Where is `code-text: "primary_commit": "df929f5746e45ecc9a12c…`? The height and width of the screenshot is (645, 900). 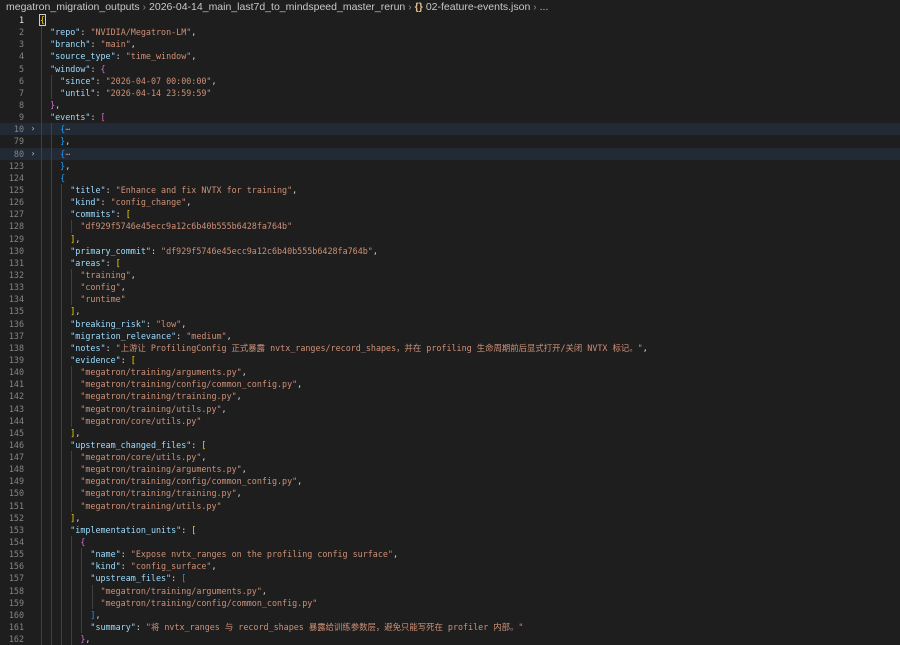 code-text: "primary_commit": "df929f5746e45ecc9a12c… is located at coordinates (209, 251).